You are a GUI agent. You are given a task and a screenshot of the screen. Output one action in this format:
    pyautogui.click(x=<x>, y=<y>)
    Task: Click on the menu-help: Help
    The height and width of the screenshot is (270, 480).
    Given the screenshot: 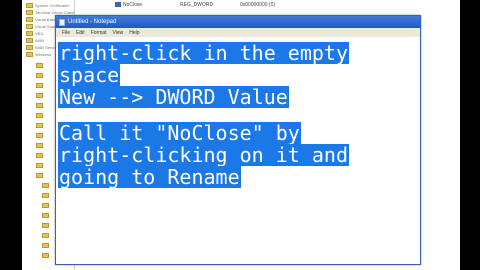 What is the action you would take?
    pyautogui.click(x=134, y=33)
    